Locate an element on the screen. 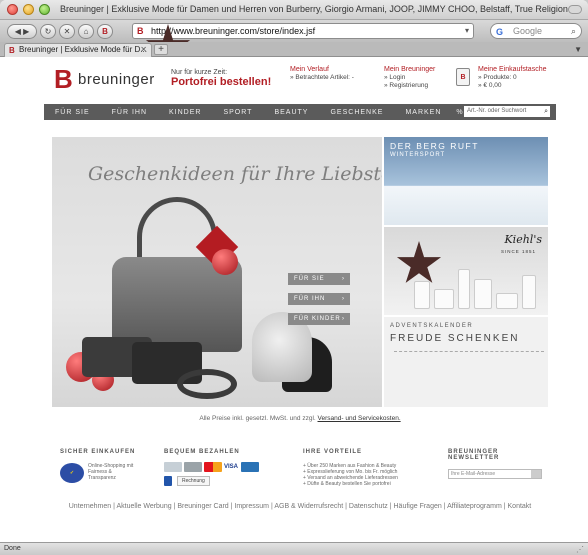 The width and height of the screenshot is (588, 555). tab-favicon-icon: B is located at coordinates (12, 50).